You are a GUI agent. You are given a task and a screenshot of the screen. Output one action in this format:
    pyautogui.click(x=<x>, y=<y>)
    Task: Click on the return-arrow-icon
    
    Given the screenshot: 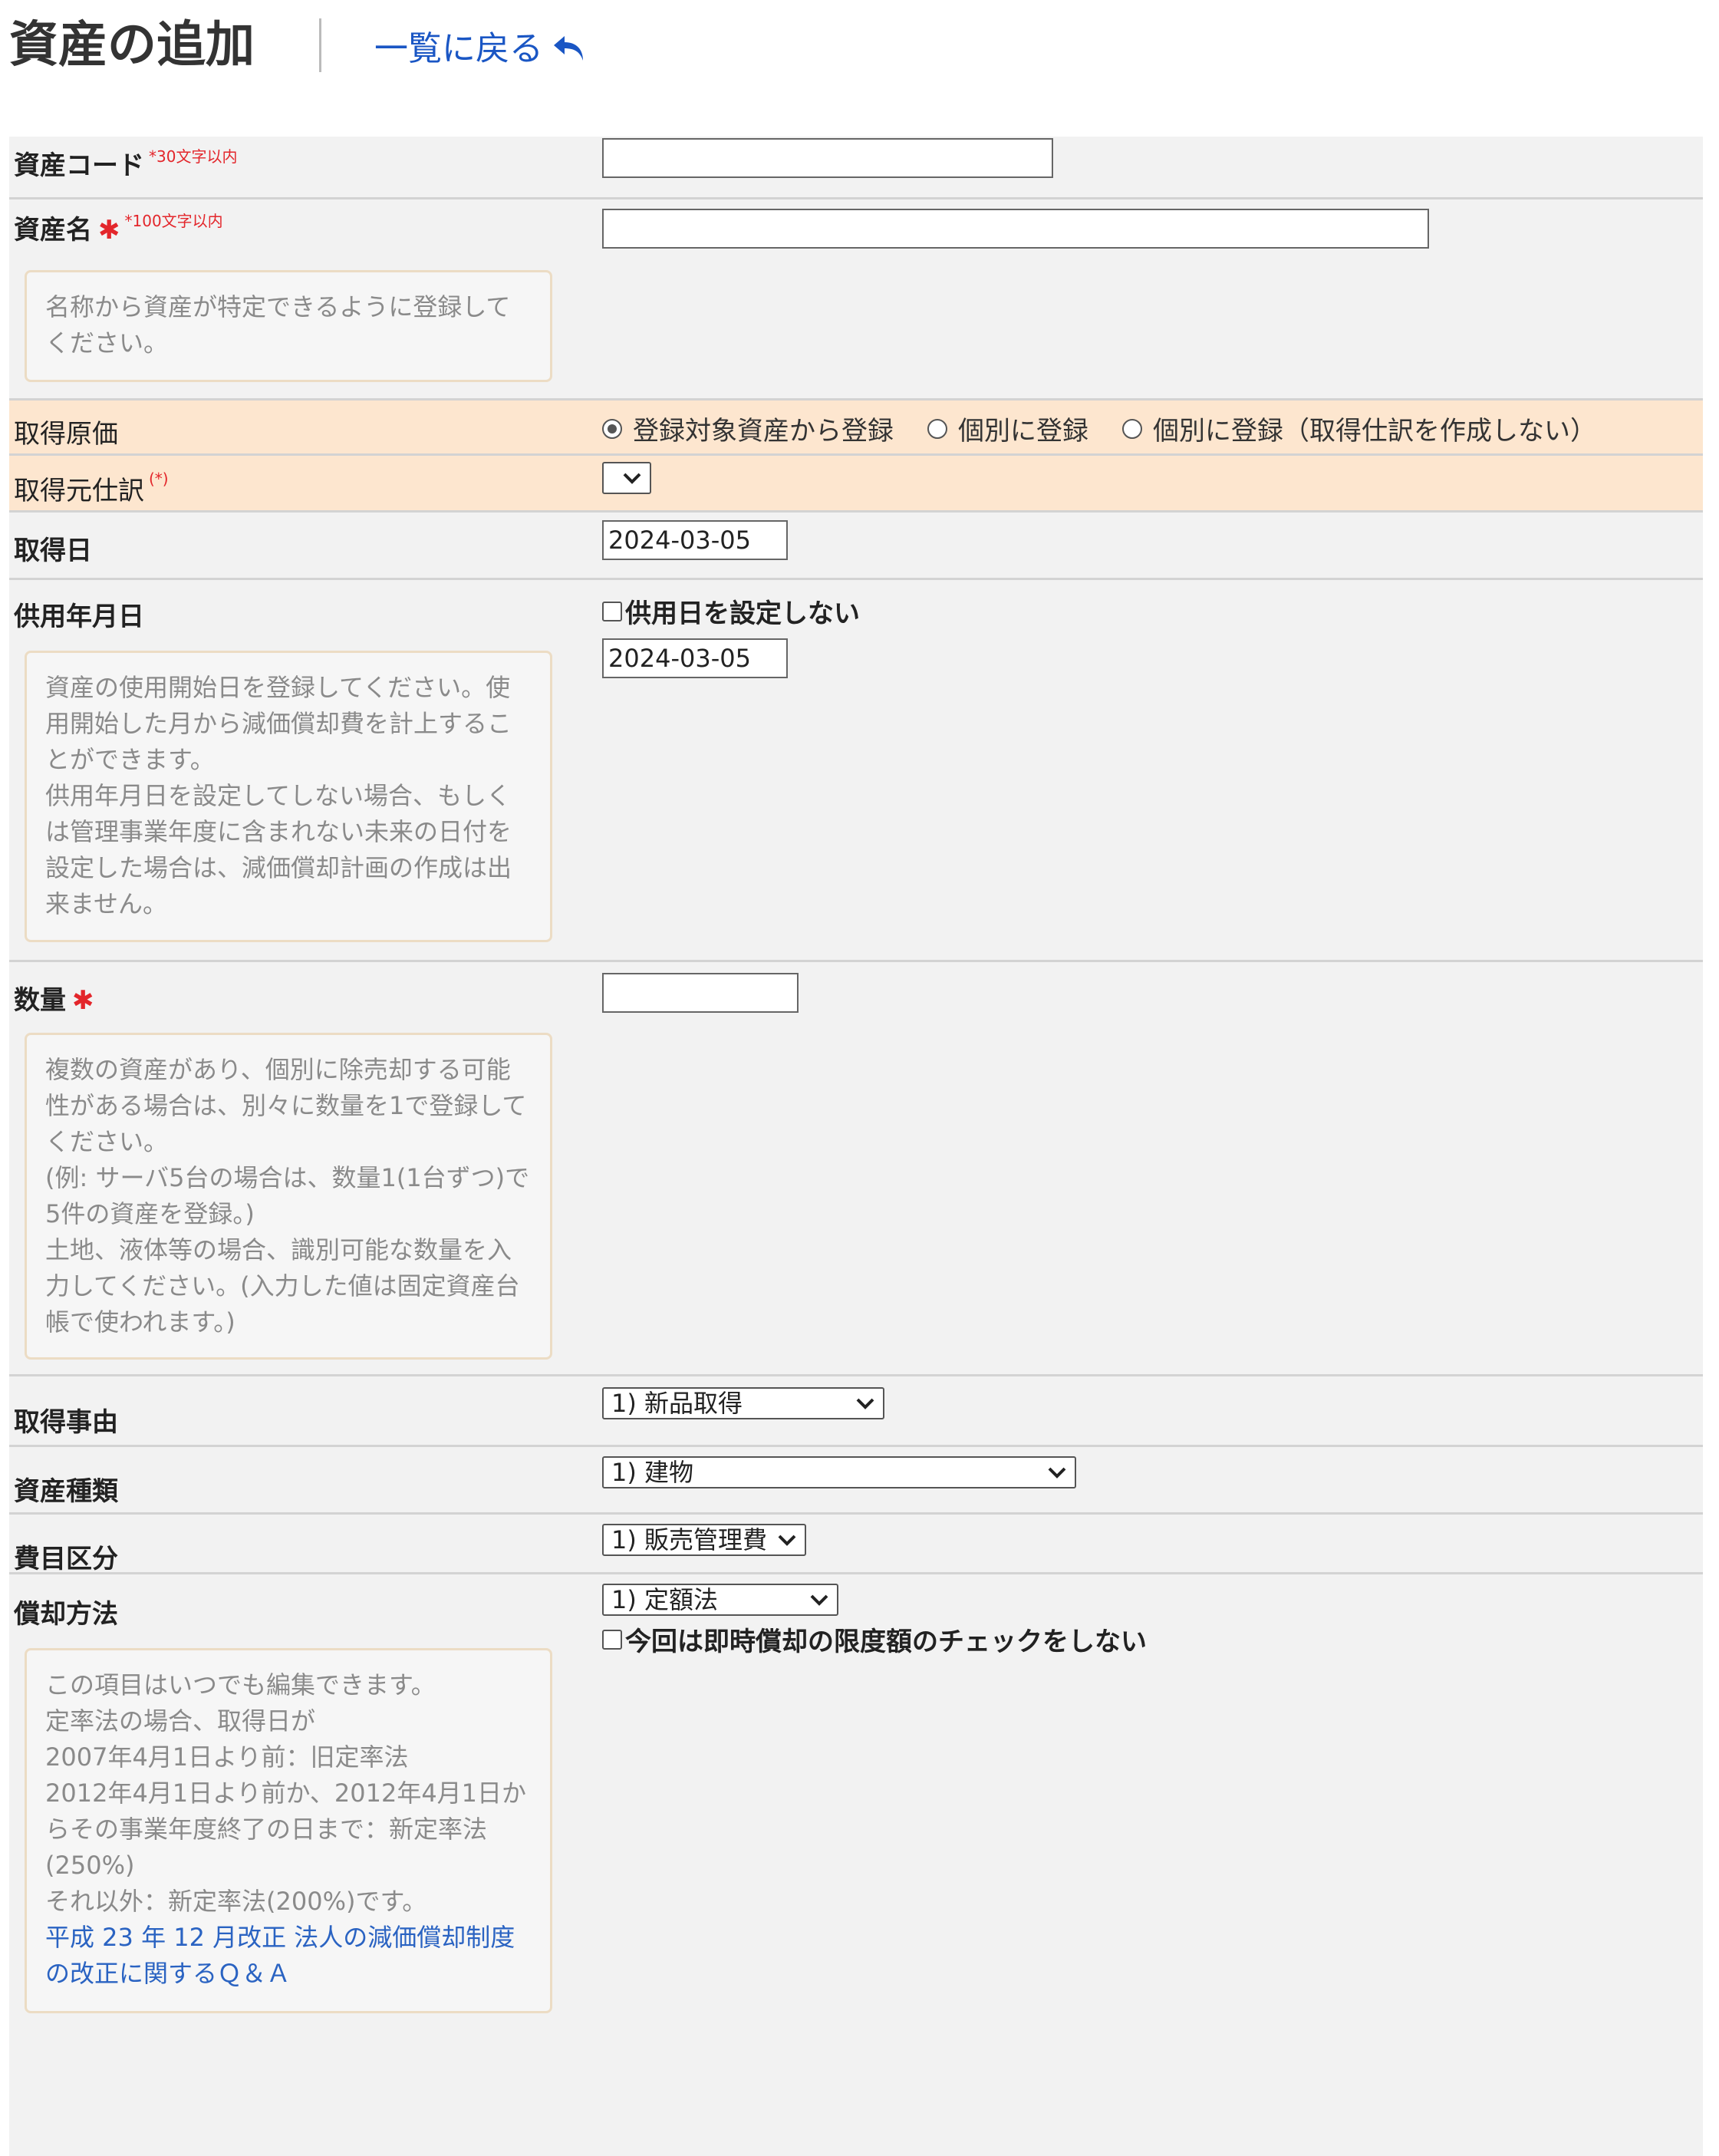 What is the action you would take?
    pyautogui.click(x=568, y=48)
    